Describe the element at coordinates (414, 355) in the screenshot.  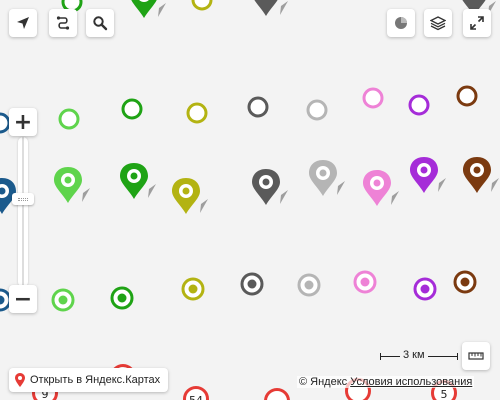
I see `scale-label: 3 км` at that location.